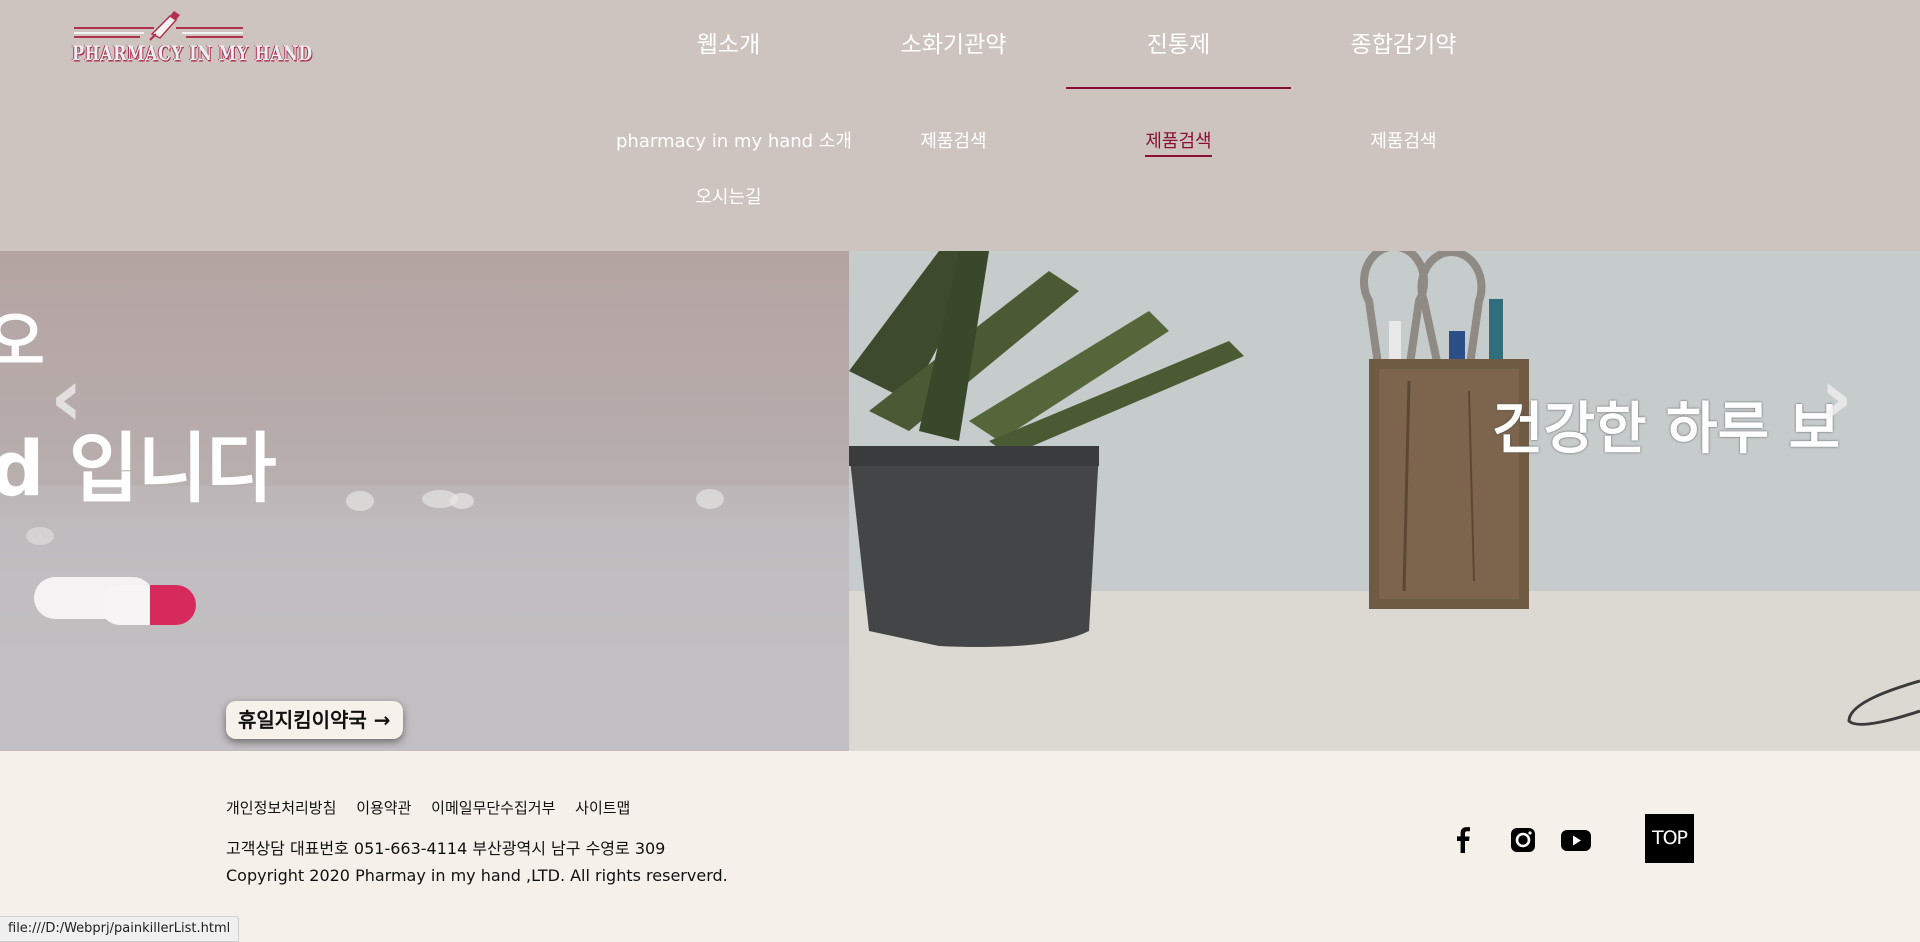 This screenshot has width=1920, height=942. I want to click on footer-link-terms: 이용약관, so click(383, 808).